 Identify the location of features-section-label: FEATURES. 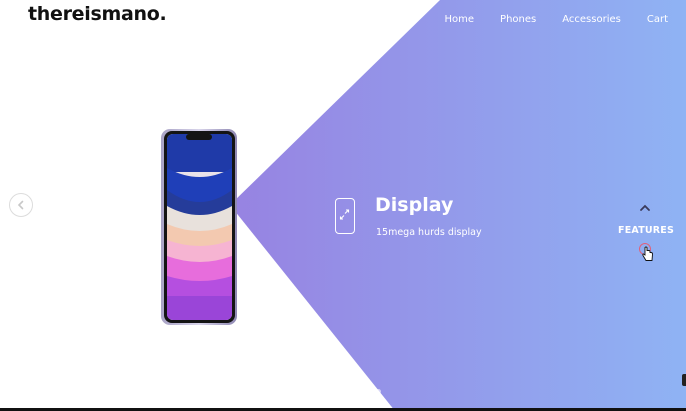
(646, 230).